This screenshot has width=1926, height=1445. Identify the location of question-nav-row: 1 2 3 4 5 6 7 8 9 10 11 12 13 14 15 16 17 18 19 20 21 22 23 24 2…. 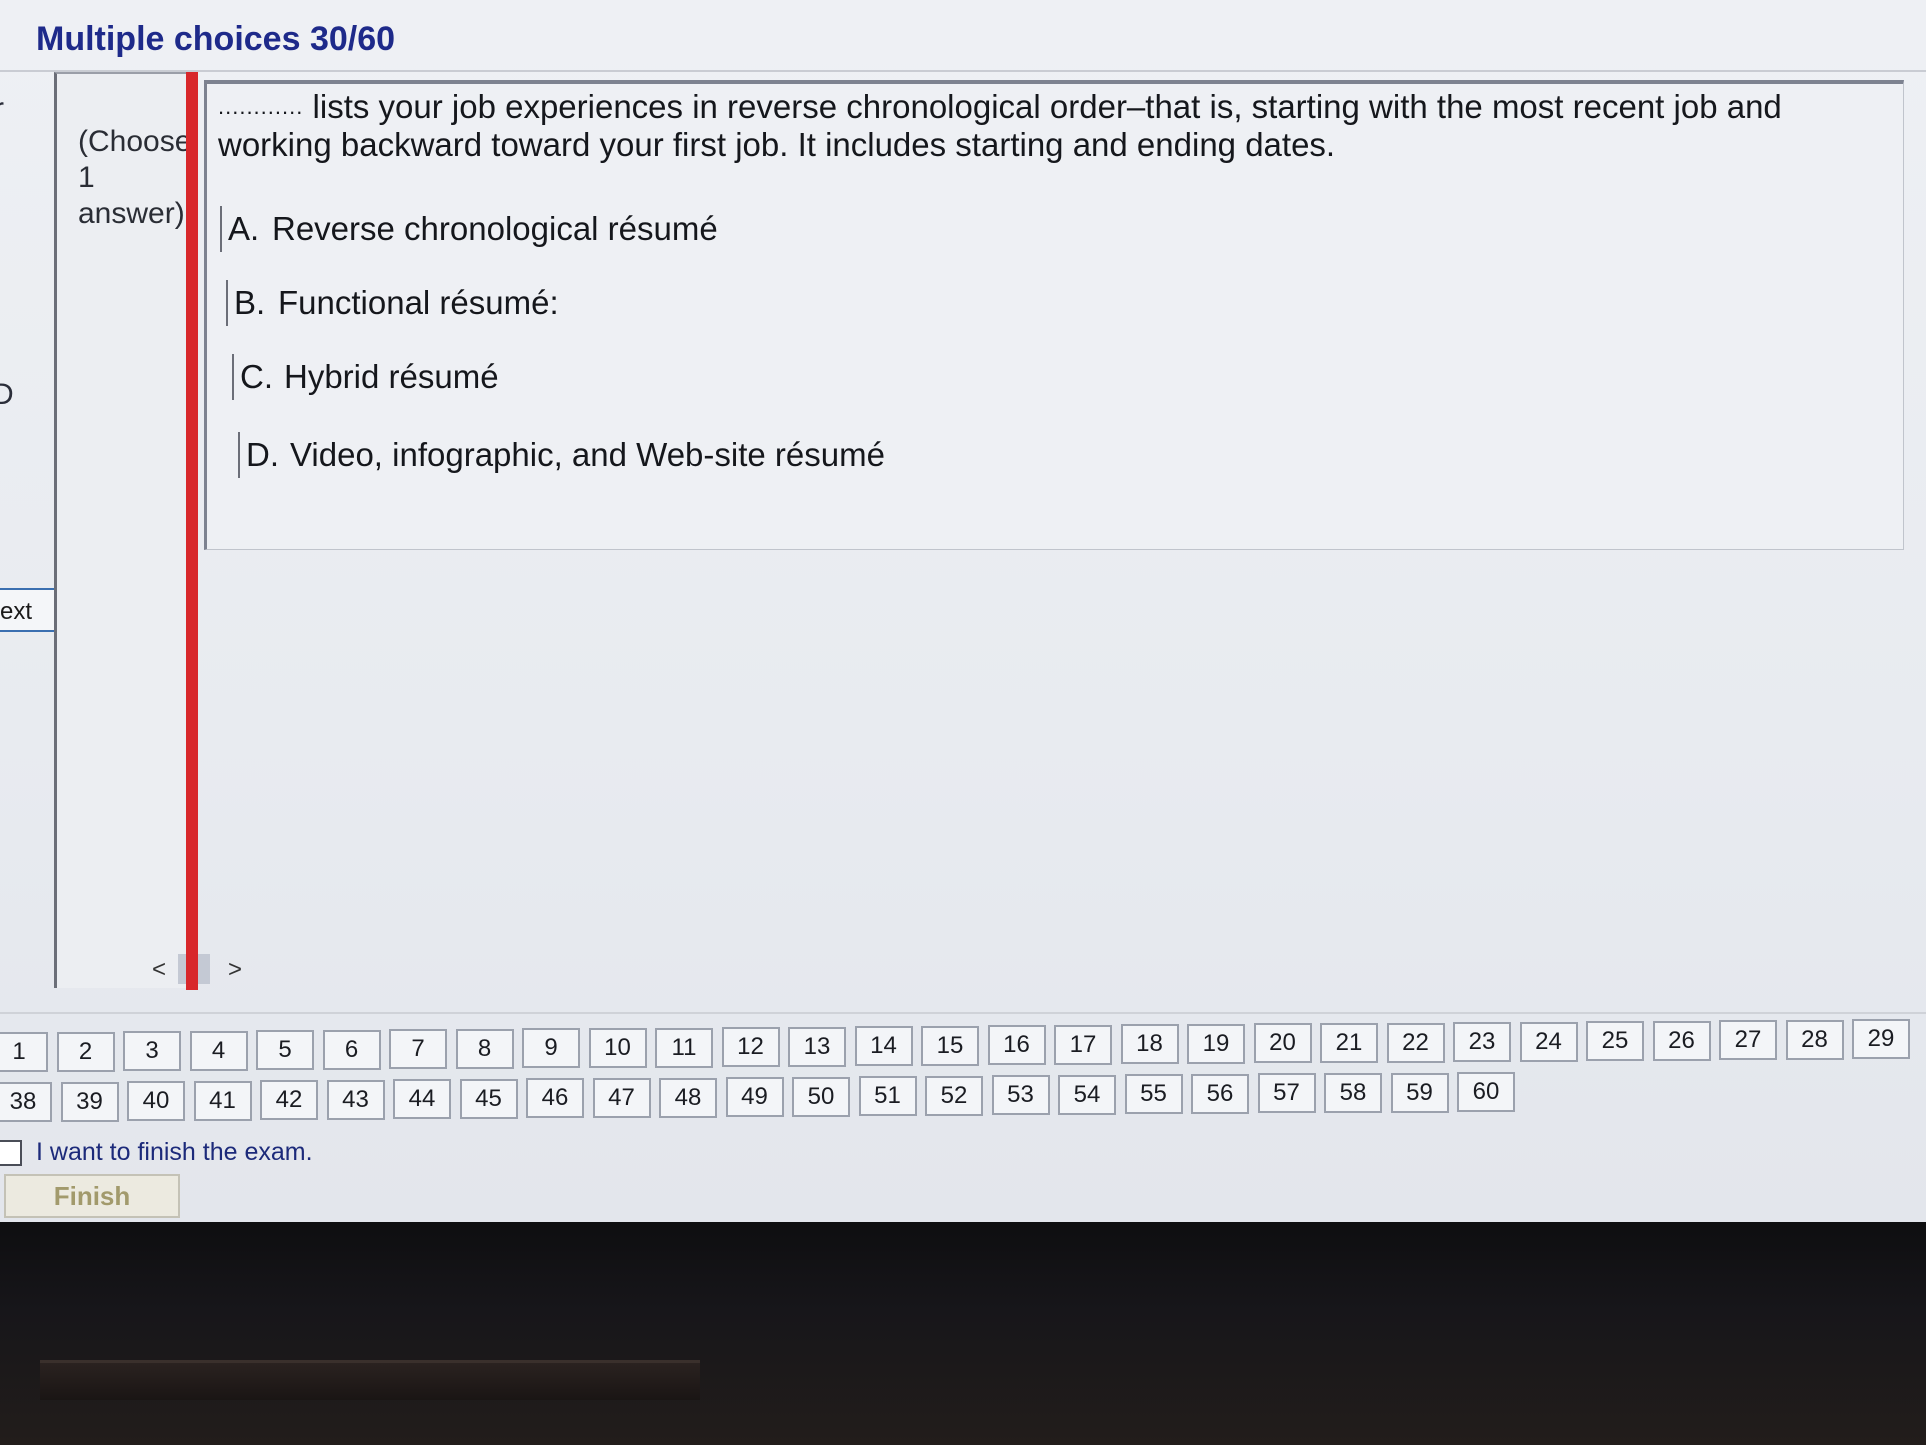
(963, 1046).